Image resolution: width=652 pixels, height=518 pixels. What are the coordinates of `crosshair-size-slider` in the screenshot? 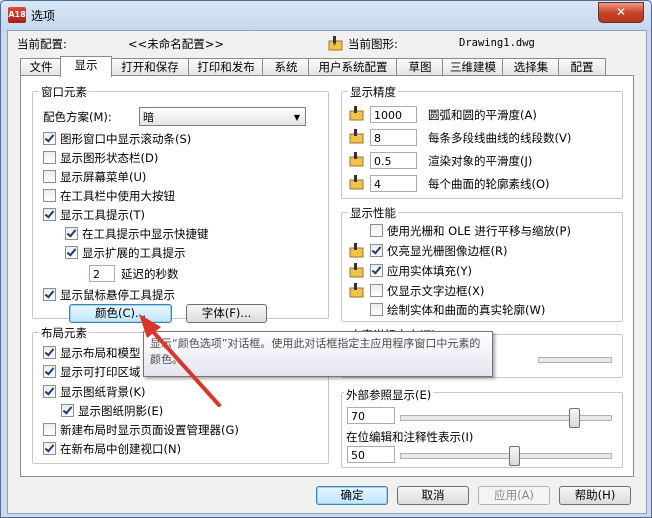 It's located at (575, 360).